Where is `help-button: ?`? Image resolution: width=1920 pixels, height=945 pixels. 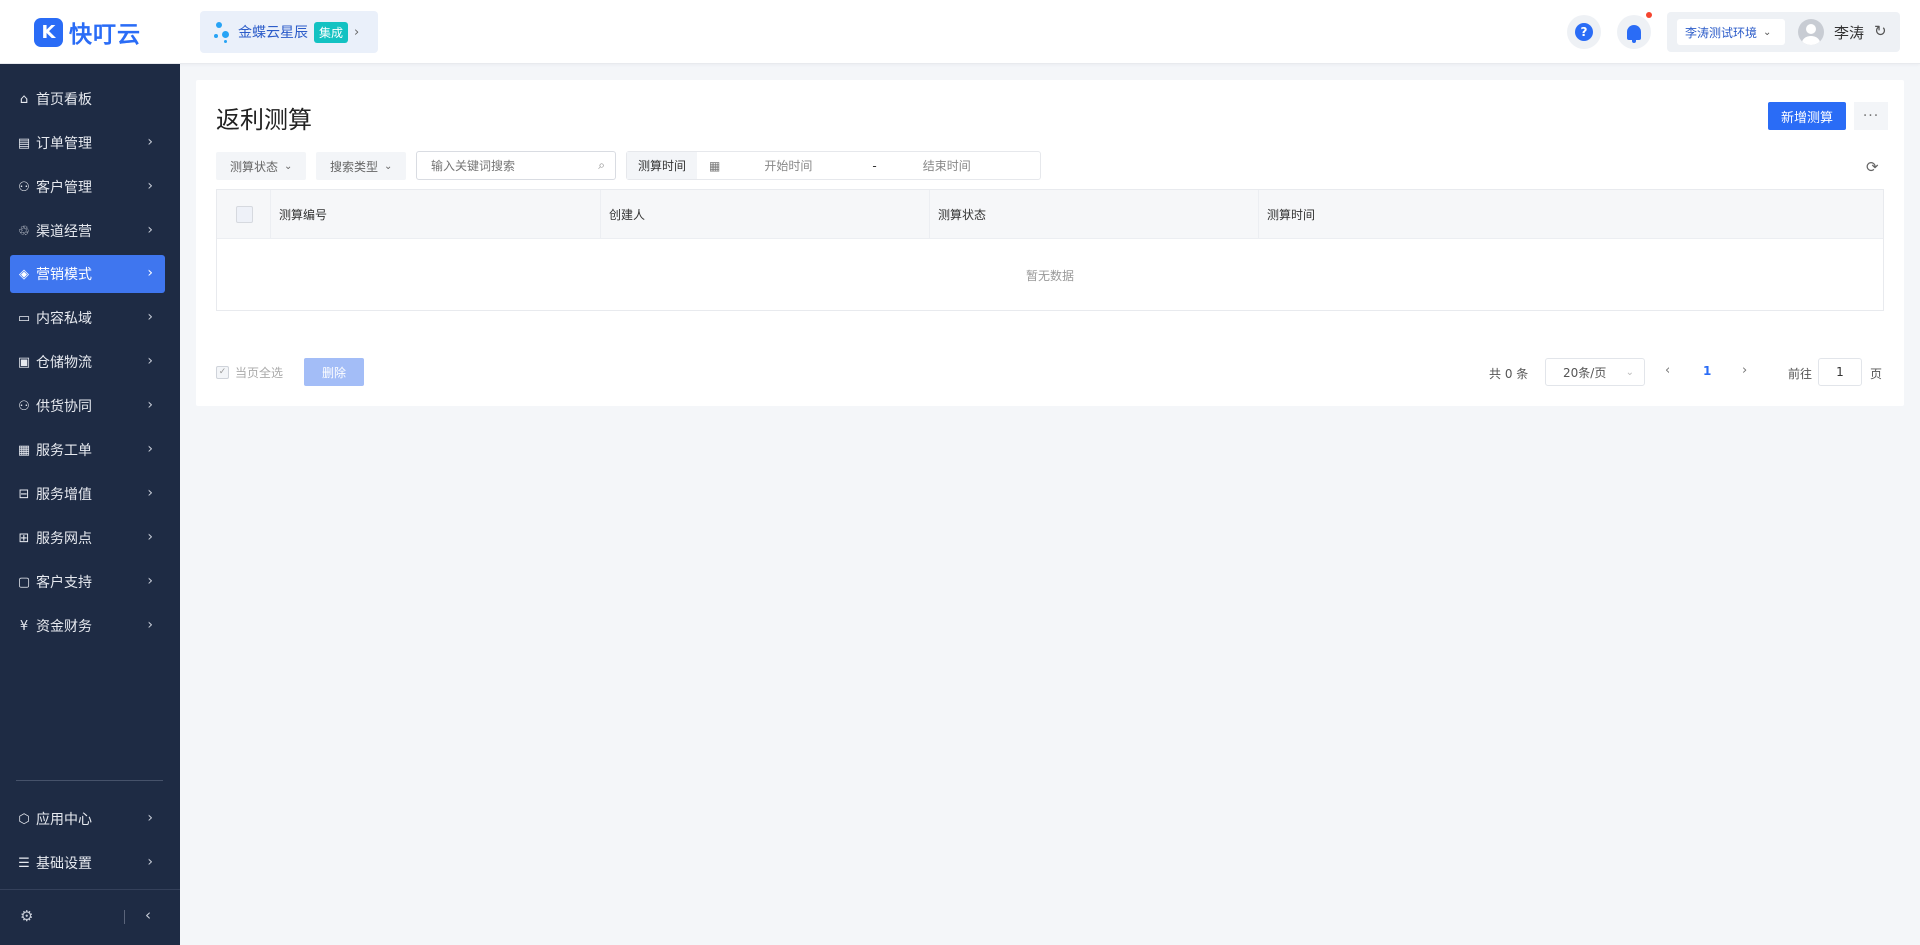 help-button: ? is located at coordinates (1584, 32).